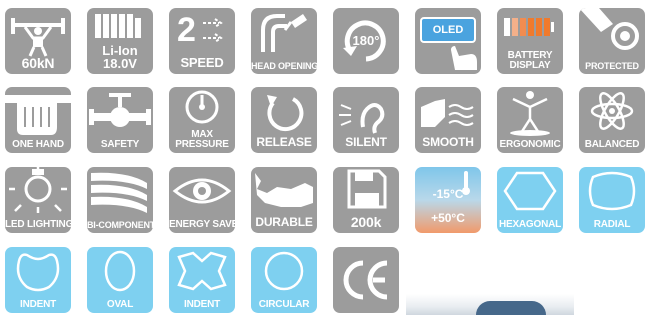 This screenshot has height=315, width=647. I want to click on rotation-value: 180°, so click(366, 40).